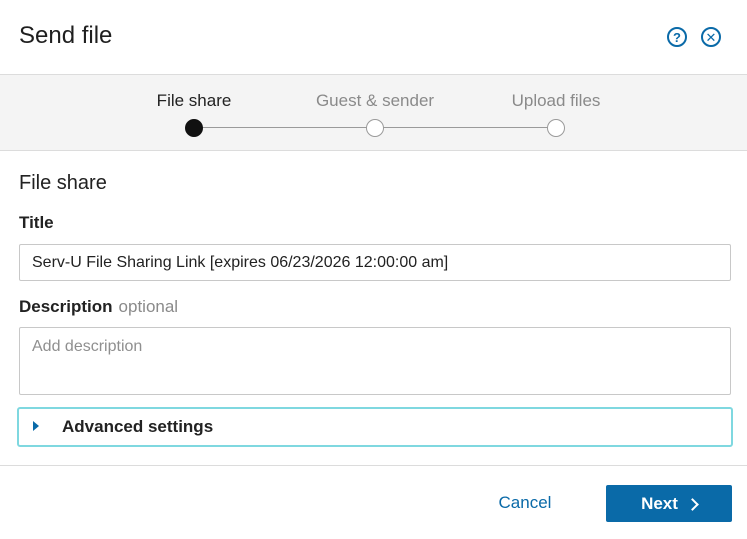  I want to click on step-upload-files-label: Upload files, so click(556, 100).